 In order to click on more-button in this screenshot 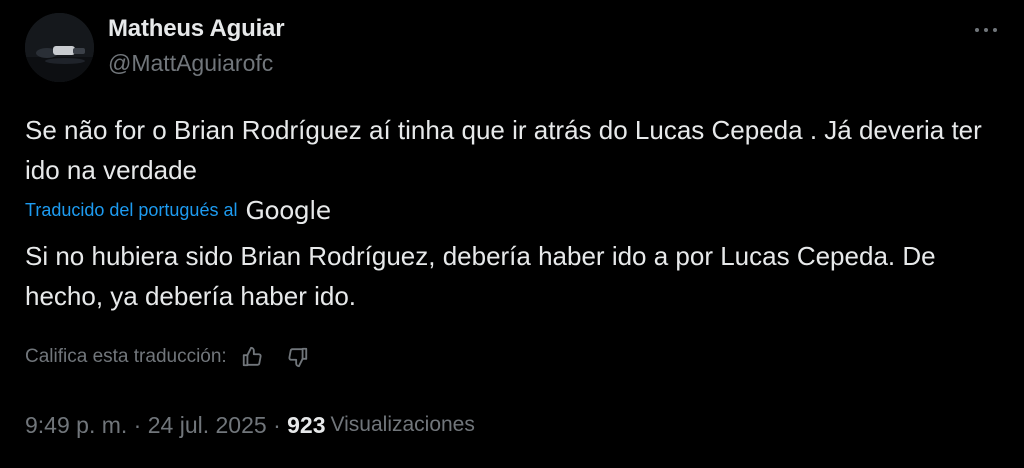, I will do `click(986, 29)`.